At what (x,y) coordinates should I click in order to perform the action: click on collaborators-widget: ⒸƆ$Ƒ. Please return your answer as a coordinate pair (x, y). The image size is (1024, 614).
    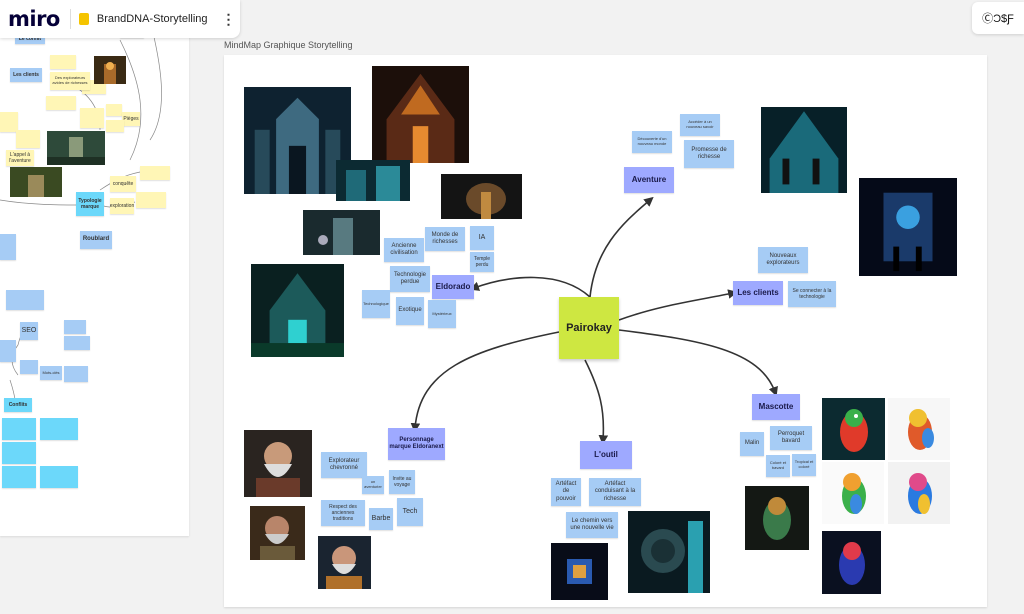
    Looking at the image, I should click on (998, 18).